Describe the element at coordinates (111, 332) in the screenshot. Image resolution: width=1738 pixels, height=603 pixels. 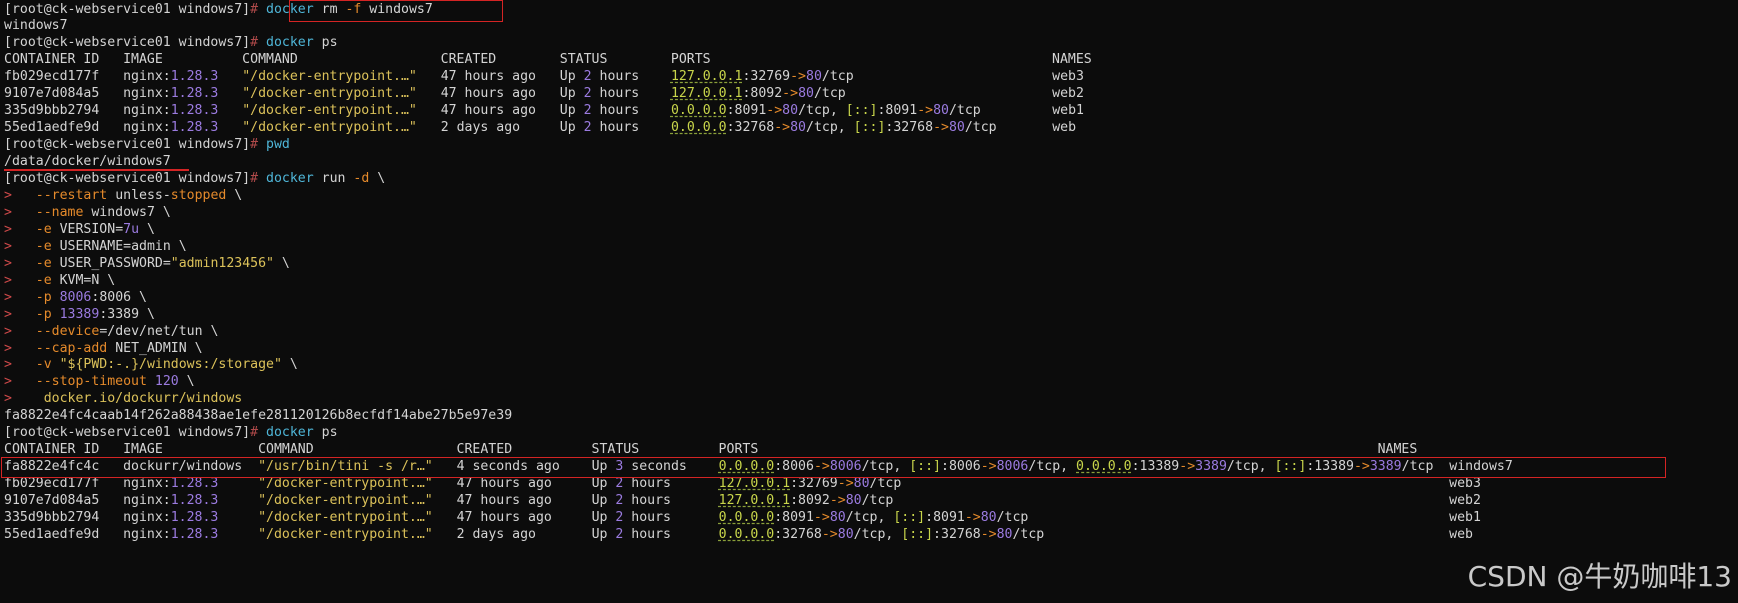
I see `command-continuation: > --device=/dev/net/tun \` at that location.